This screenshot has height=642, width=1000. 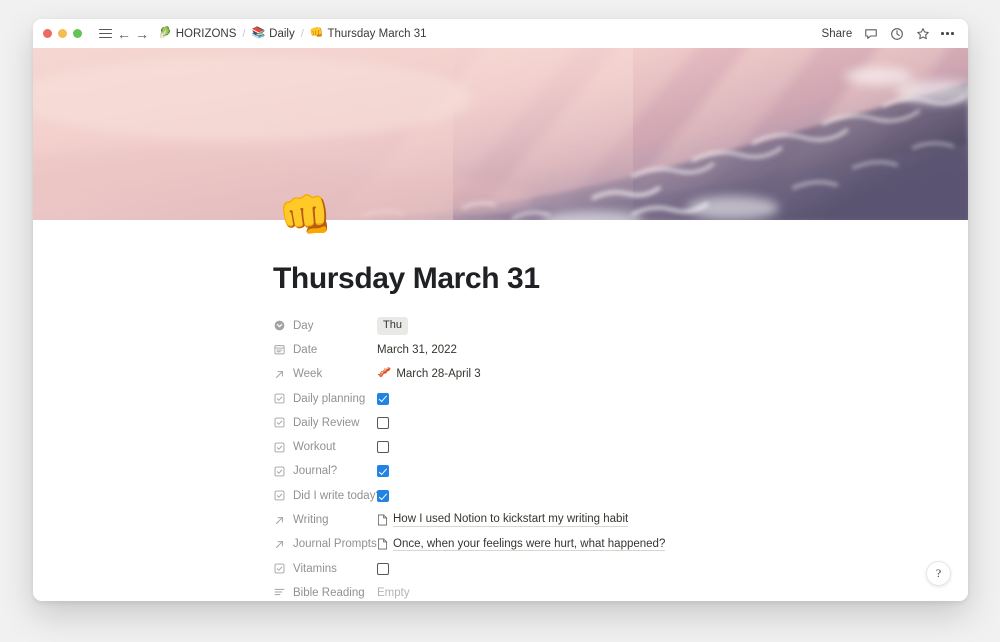 I want to click on property-value-bible-reading: Empty, so click(x=635, y=593).